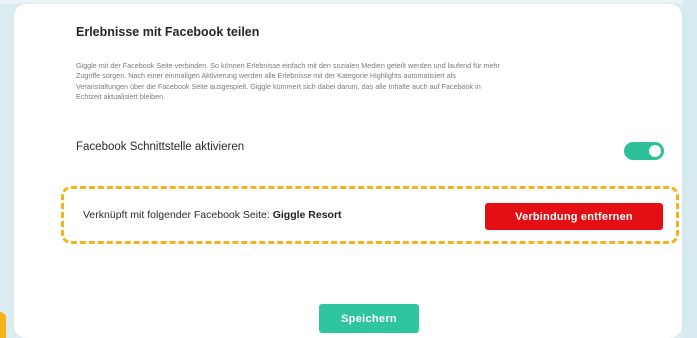 The width and height of the screenshot is (697, 338). Describe the element at coordinates (3, 325) in the screenshot. I see `accent-corner` at that location.